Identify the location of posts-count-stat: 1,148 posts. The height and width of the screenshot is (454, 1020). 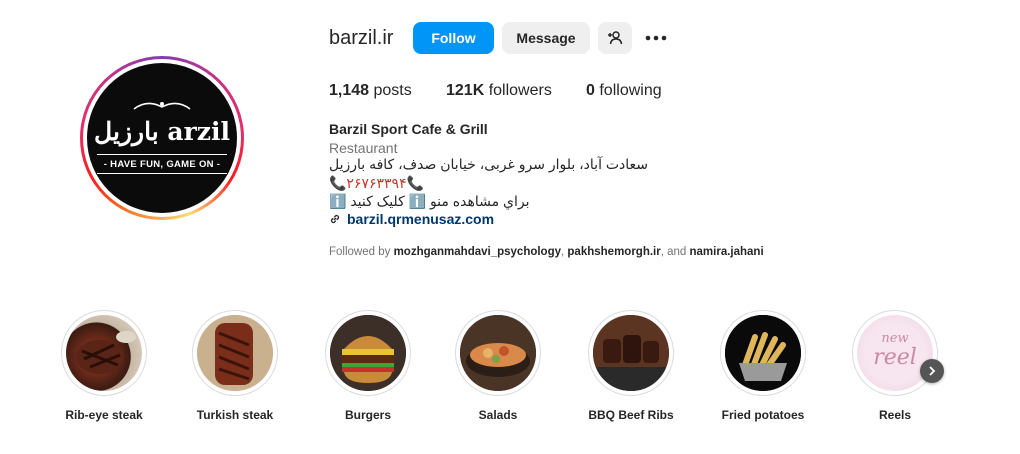
(370, 91).